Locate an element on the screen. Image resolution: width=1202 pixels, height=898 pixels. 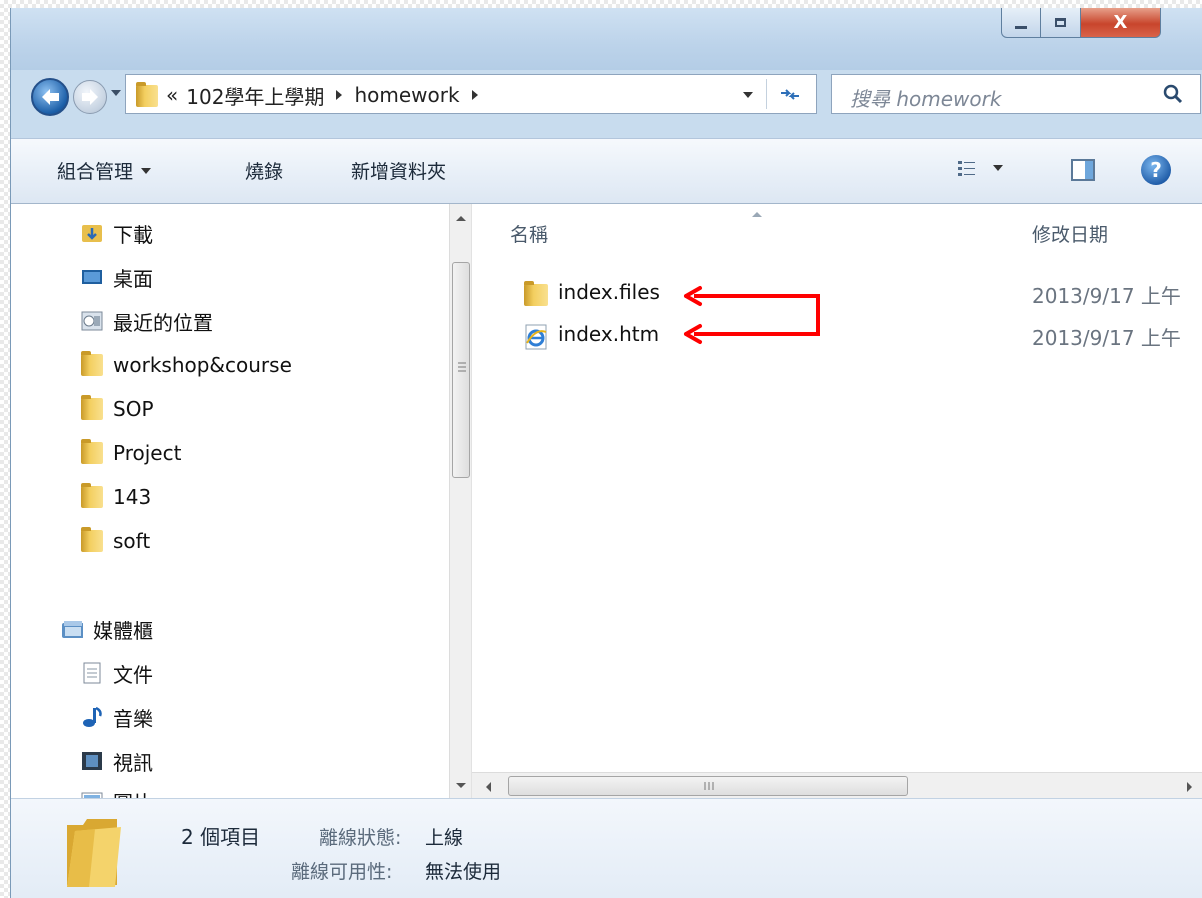
nav-item-folder: Project is located at coordinates (131, 453).